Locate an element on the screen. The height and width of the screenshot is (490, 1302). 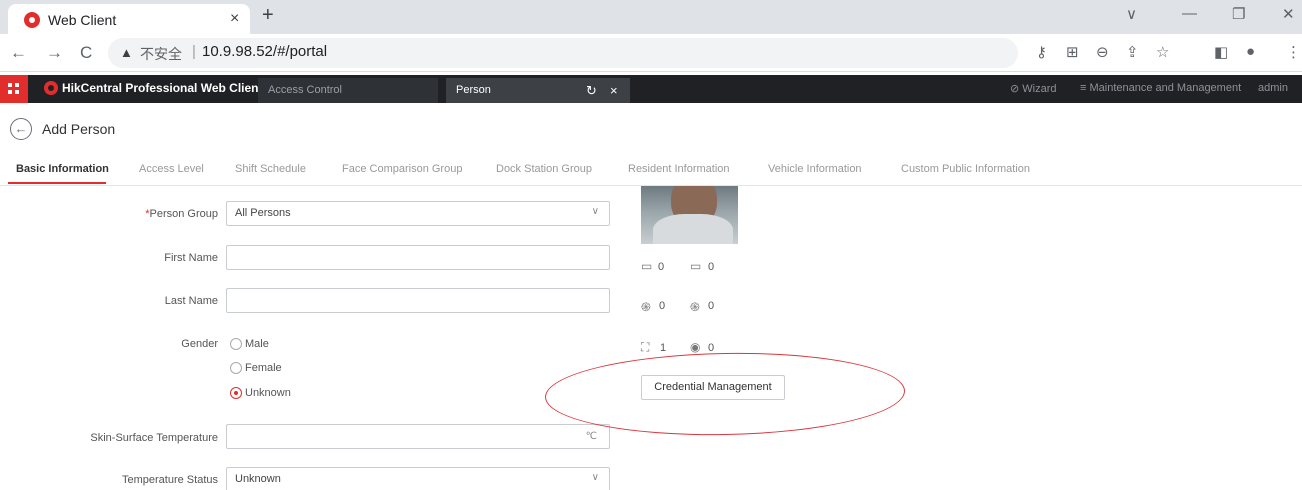
active-tab-underline is located at coordinates (57, 183).